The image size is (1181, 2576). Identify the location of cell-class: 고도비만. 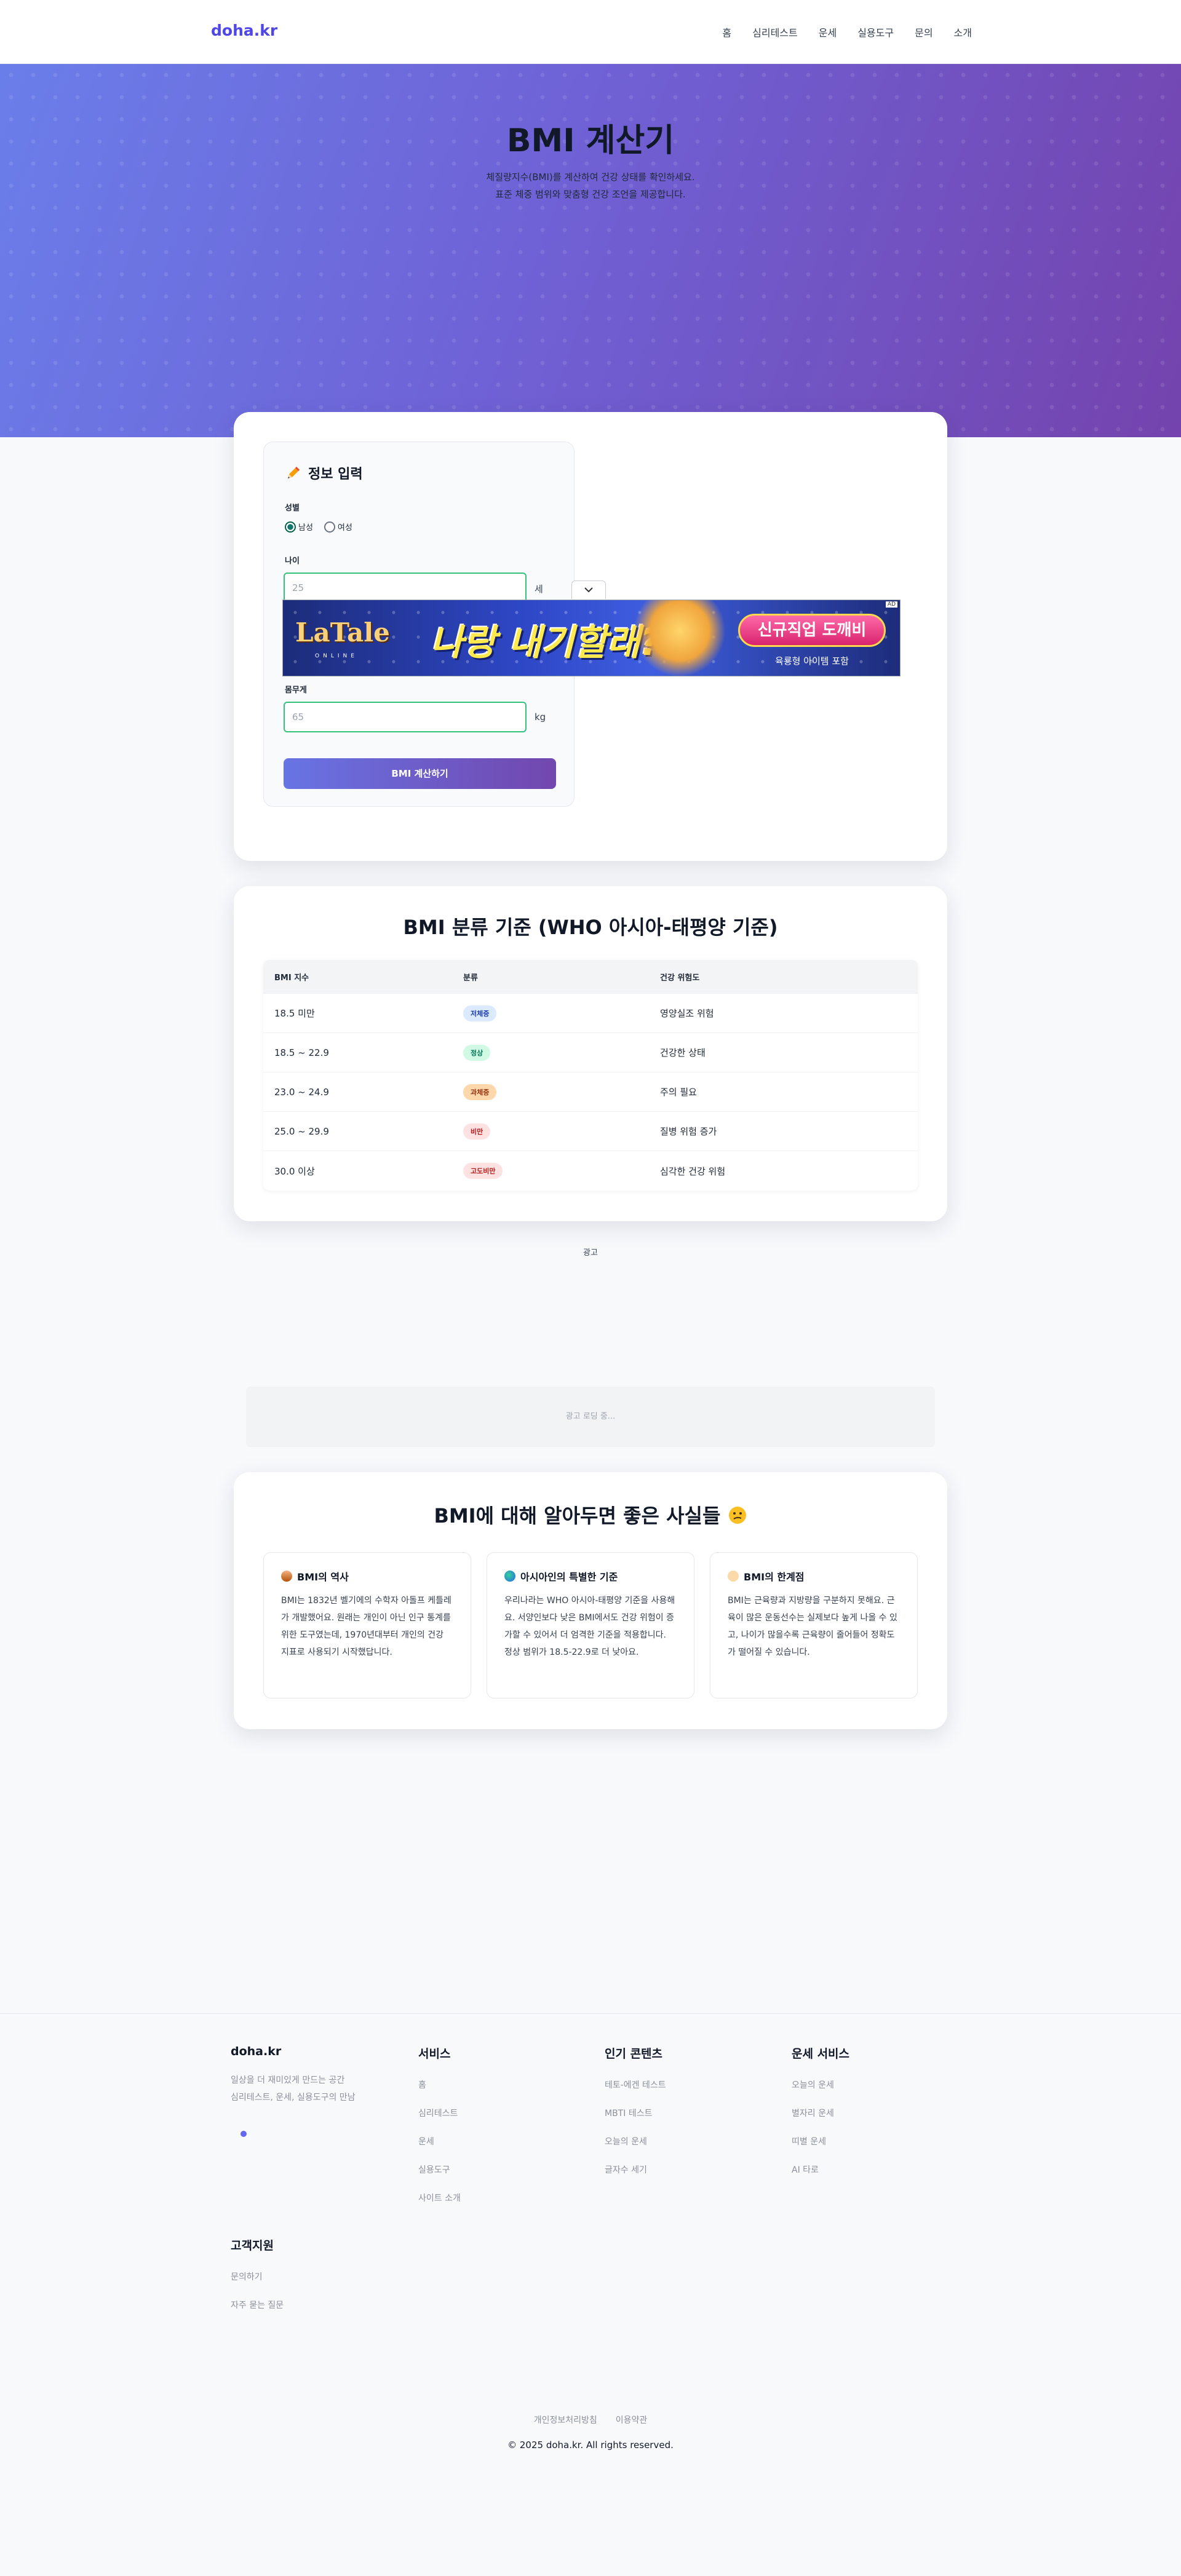
(561, 1171).